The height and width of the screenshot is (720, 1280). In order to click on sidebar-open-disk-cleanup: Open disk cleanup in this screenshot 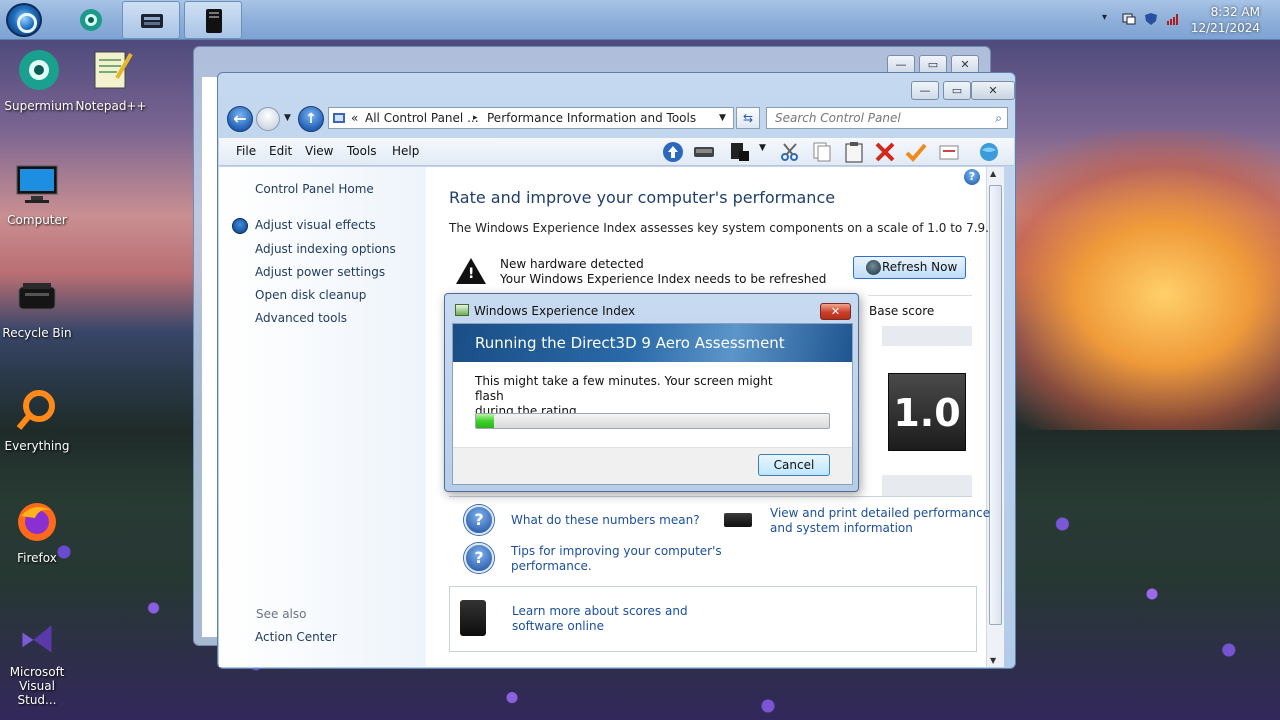, I will do `click(310, 295)`.